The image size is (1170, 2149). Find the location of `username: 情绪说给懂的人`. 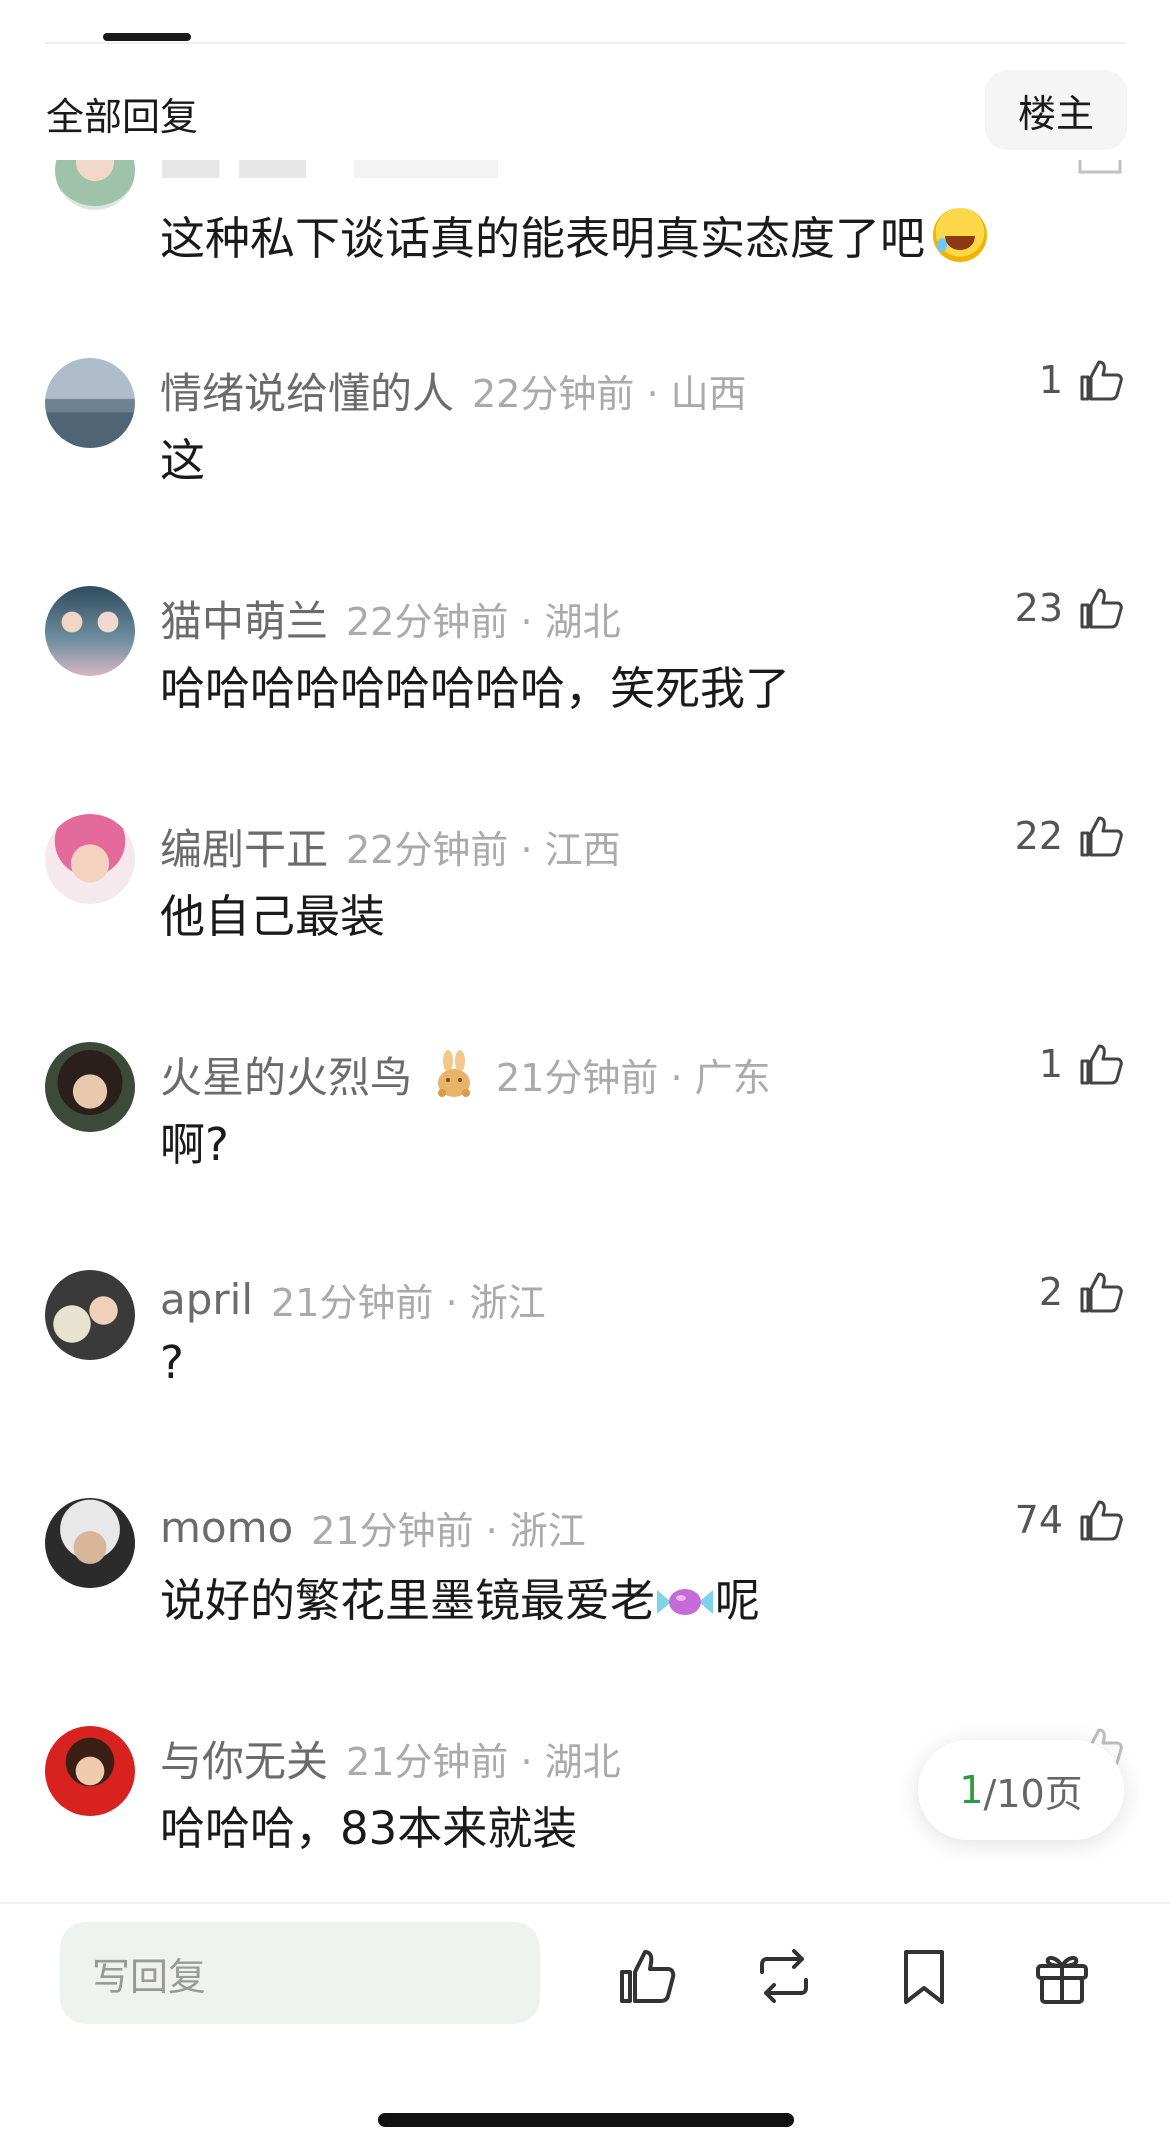

username: 情绪说给懂的人 is located at coordinates (307, 390).